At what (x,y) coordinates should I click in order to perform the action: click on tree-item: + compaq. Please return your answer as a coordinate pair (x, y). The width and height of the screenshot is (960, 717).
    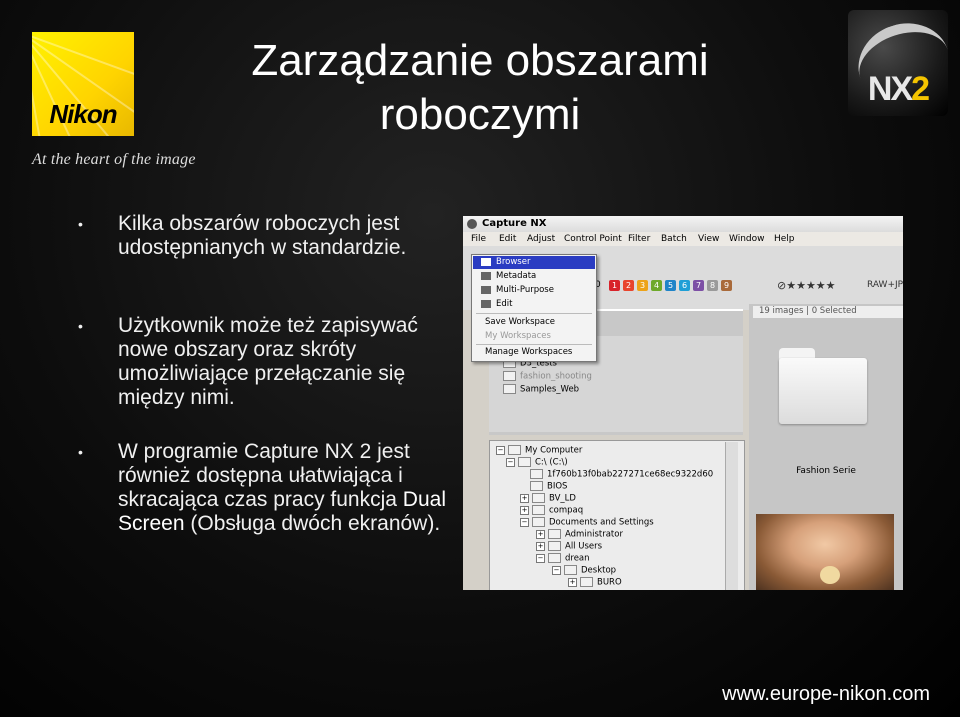
    Looking at the image, I should click on (551, 510).